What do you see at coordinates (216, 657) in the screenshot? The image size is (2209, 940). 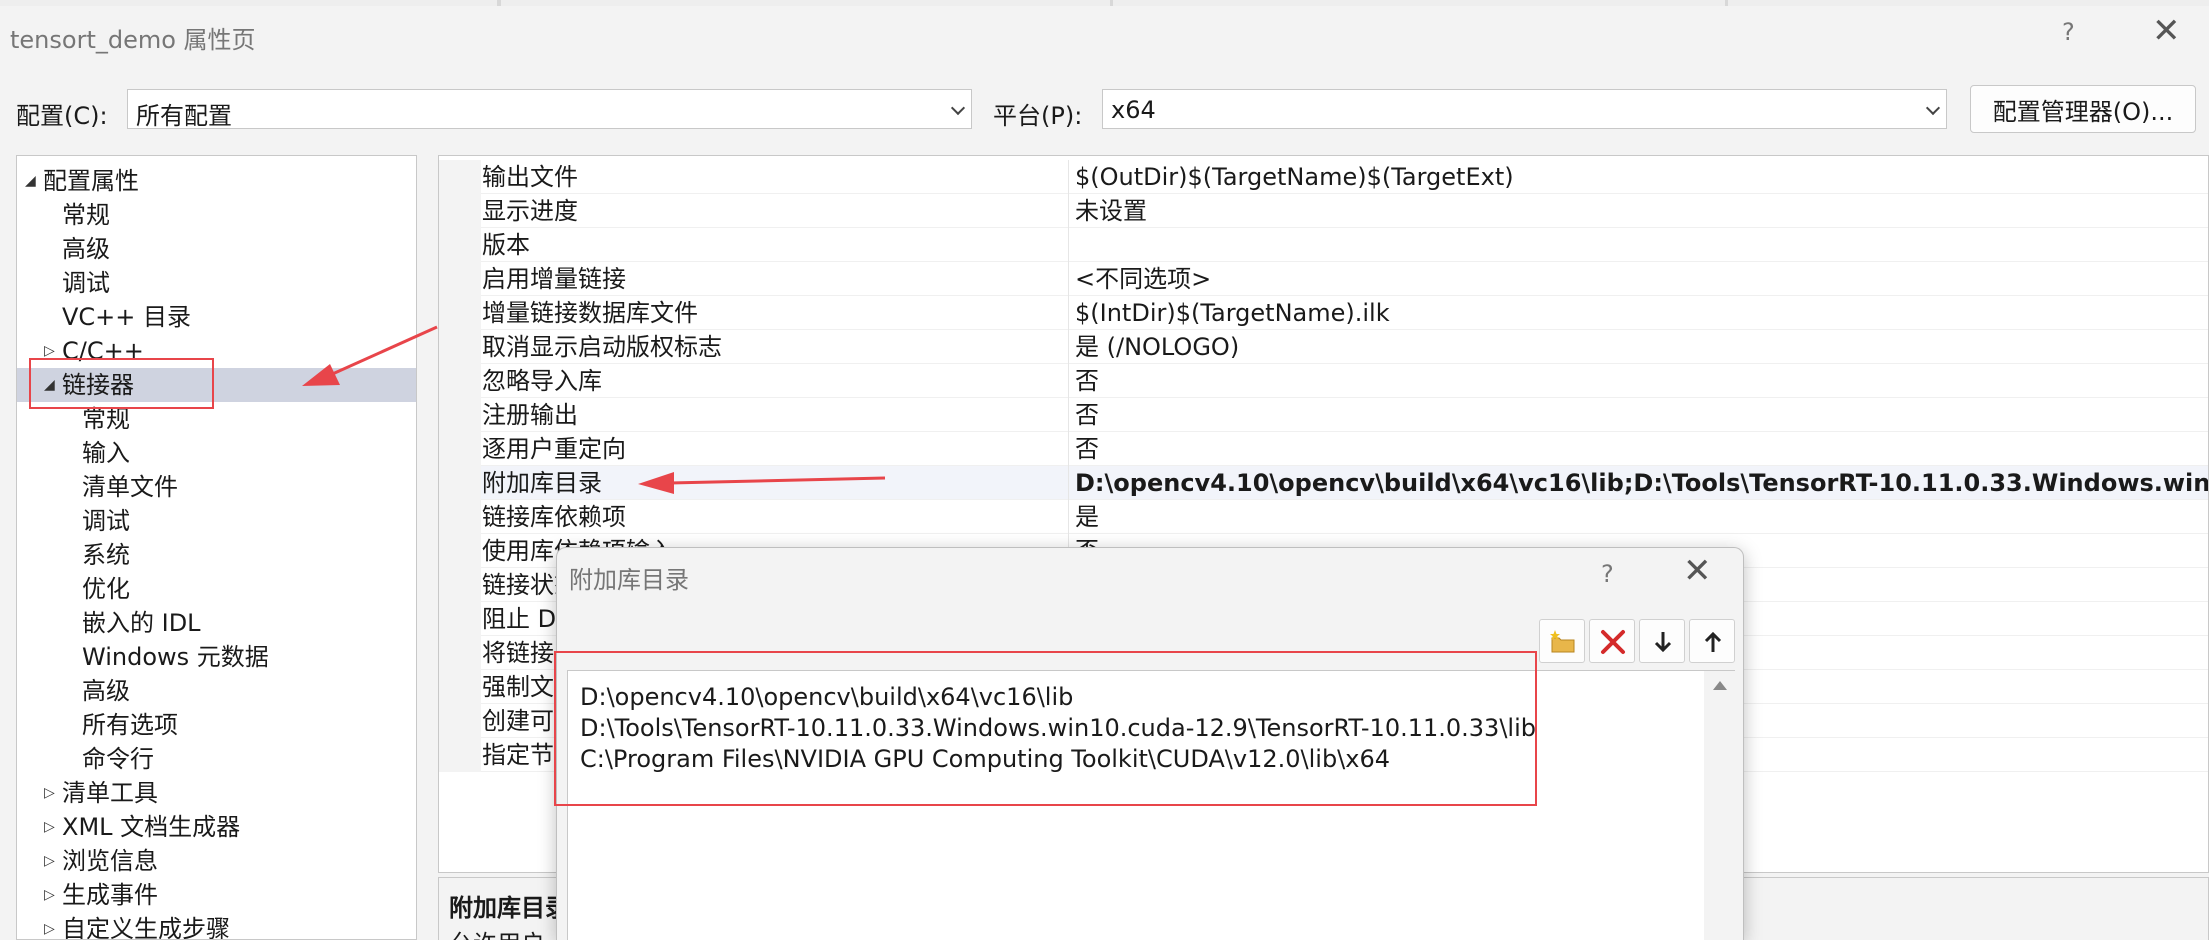 I see `tree-item: Windows 元数据` at bounding box center [216, 657].